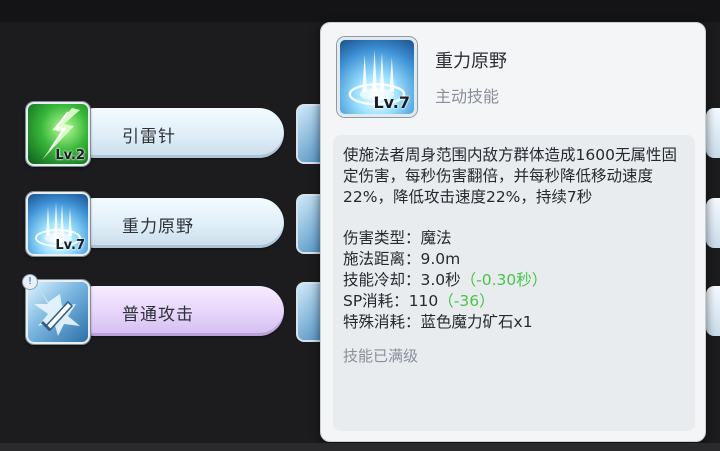 Image resolution: width=720 pixels, height=451 pixels. Describe the element at coordinates (70, 245) in the screenshot. I see `skill-level: Lv.7` at that location.